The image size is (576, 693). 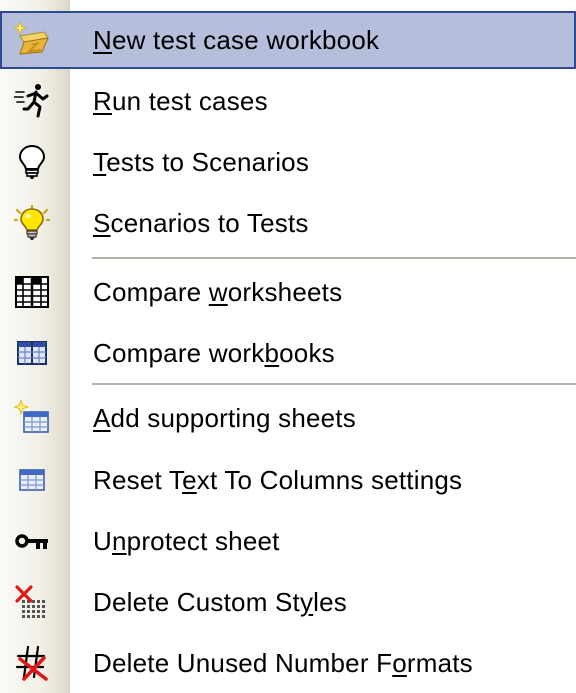 What do you see at coordinates (288, 480) in the screenshot?
I see `menu-item-reset-text-to-columns: Reset Text To Columns settings` at bounding box center [288, 480].